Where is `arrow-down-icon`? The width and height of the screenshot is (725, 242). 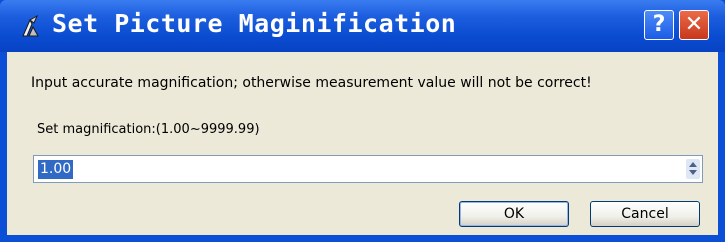 arrow-down-icon is located at coordinates (693, 172).